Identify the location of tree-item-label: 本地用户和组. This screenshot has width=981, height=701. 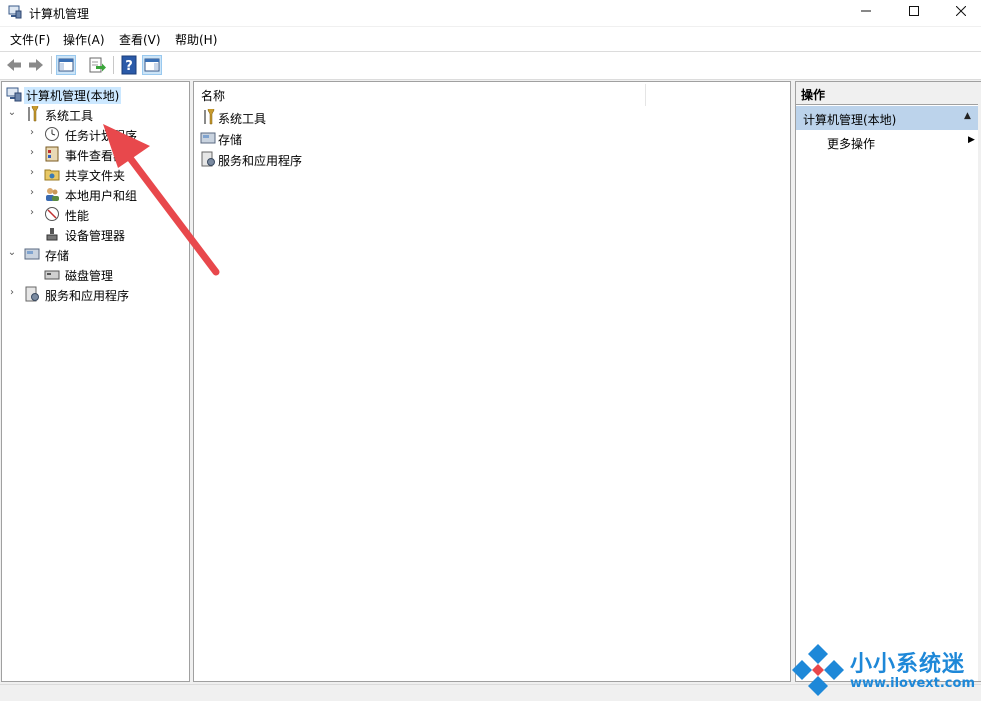
(101, 196).